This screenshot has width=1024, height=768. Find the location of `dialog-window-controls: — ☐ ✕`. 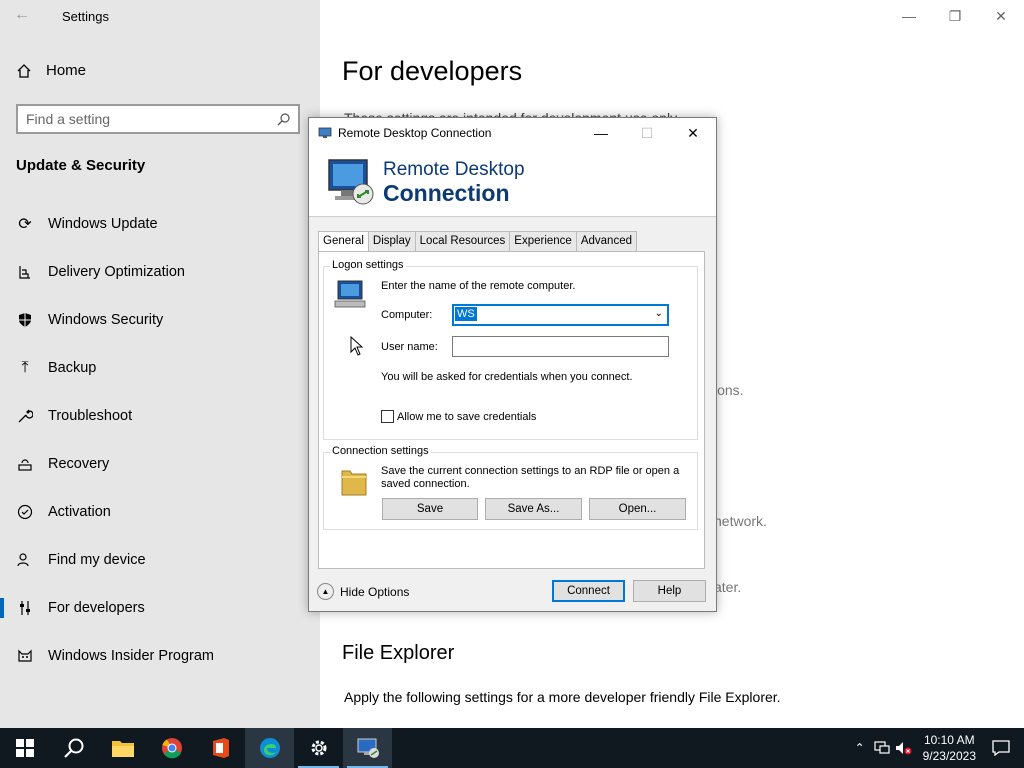

dialog-window-controls: — ☐ ✕ is located at coordinates (647, 133).